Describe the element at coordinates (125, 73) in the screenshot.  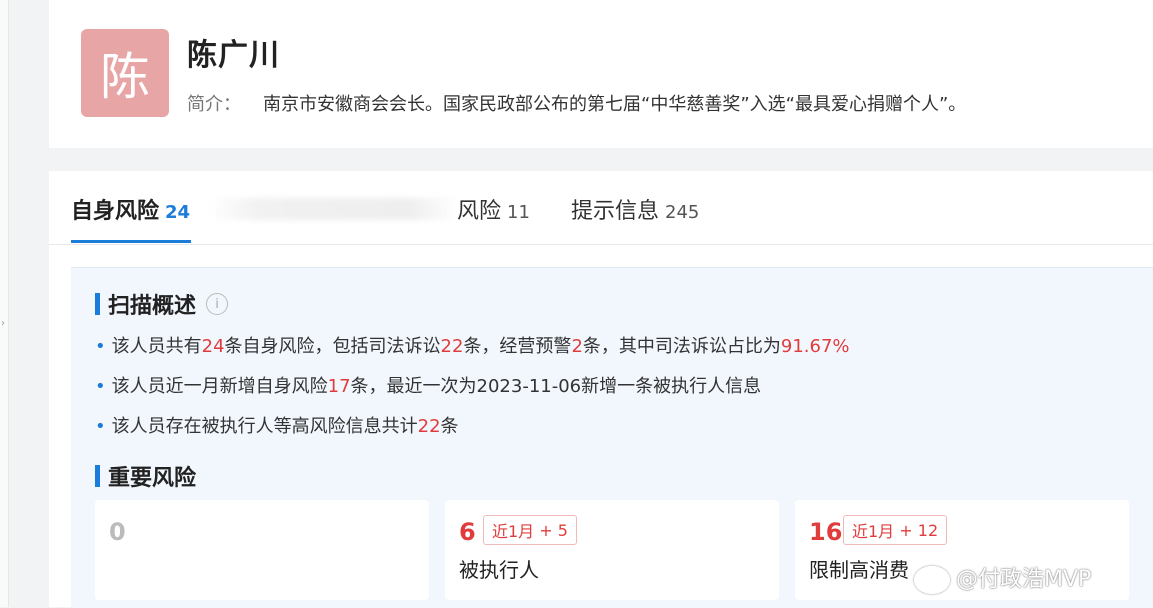
I see `avatar: 陈` at that location.